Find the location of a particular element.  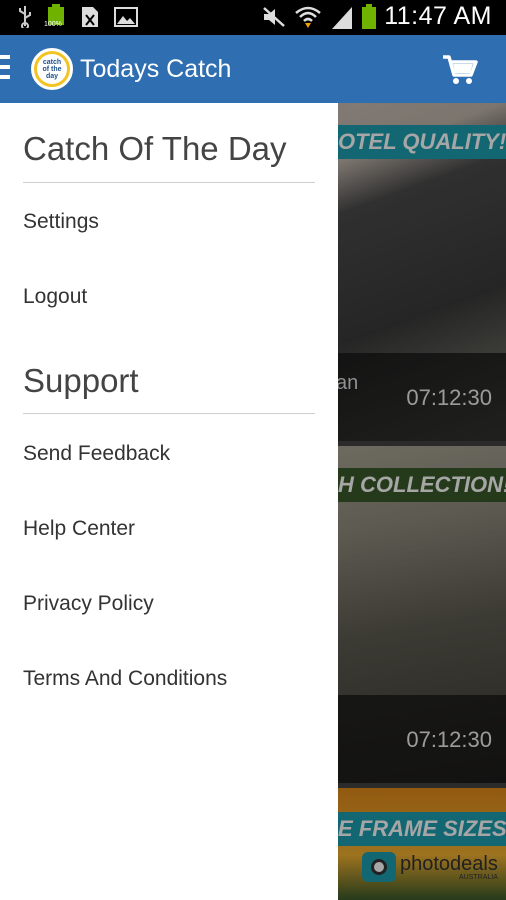

image-icon is located at coordinates (126, 17).